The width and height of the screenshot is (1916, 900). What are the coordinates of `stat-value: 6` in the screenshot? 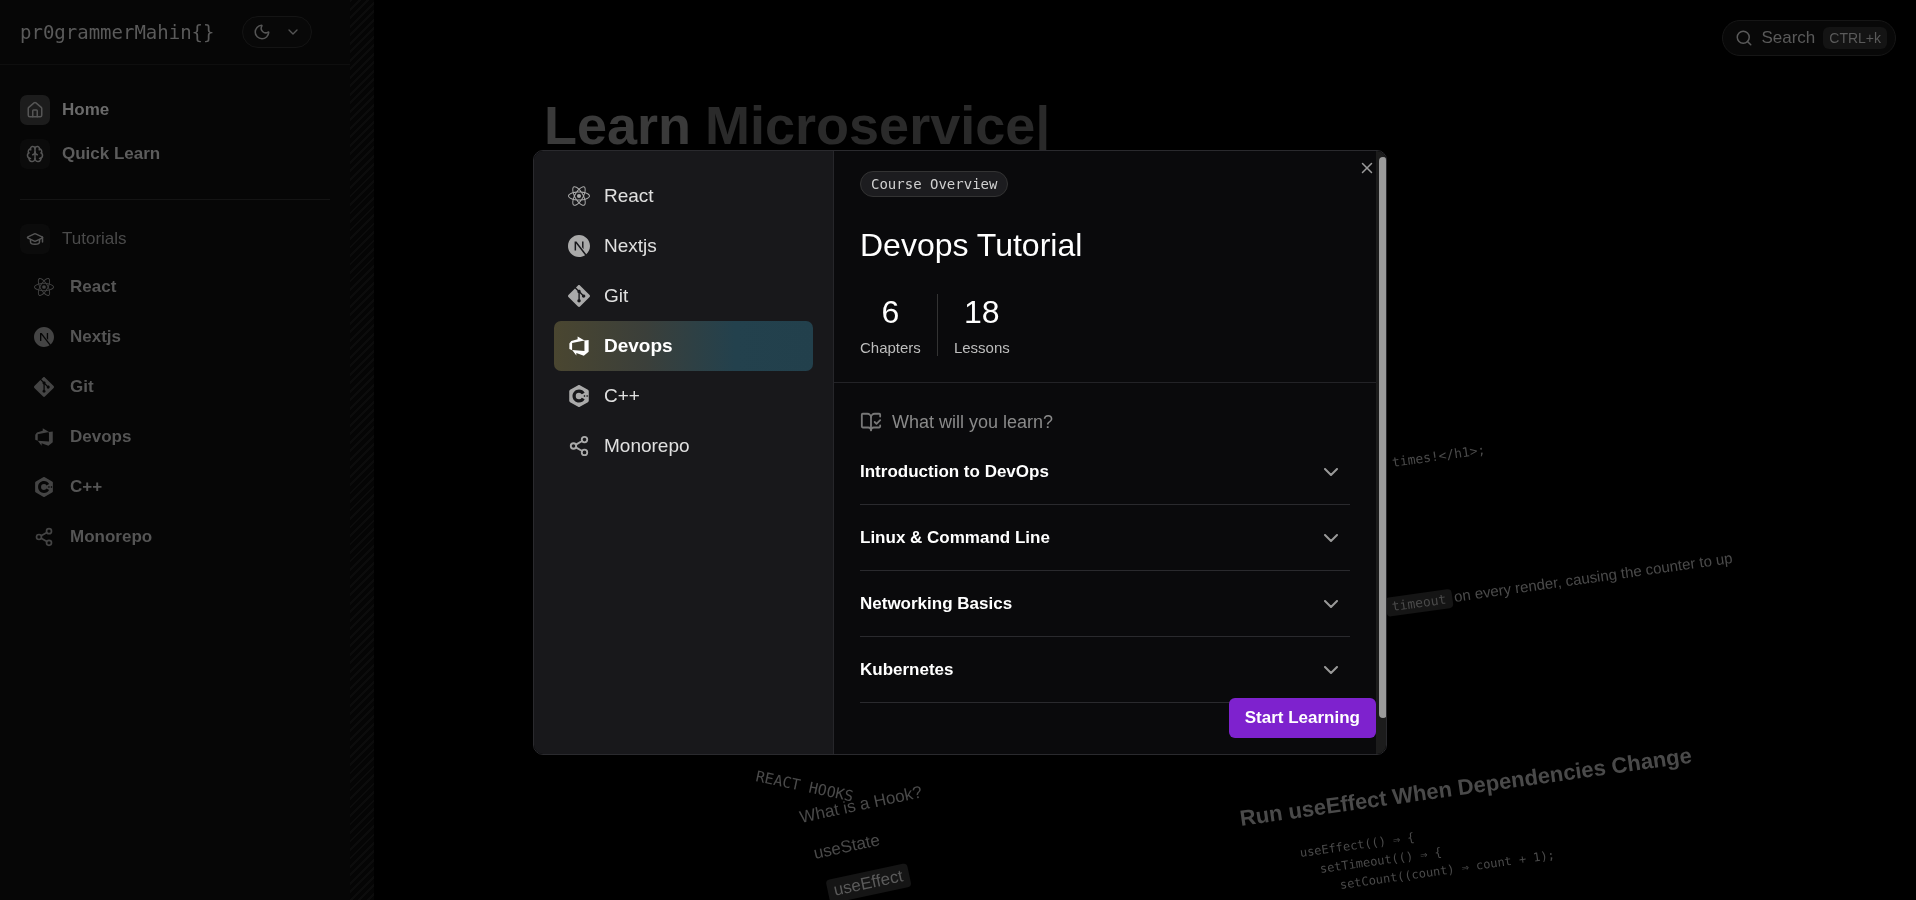 It's located at (890, 312).